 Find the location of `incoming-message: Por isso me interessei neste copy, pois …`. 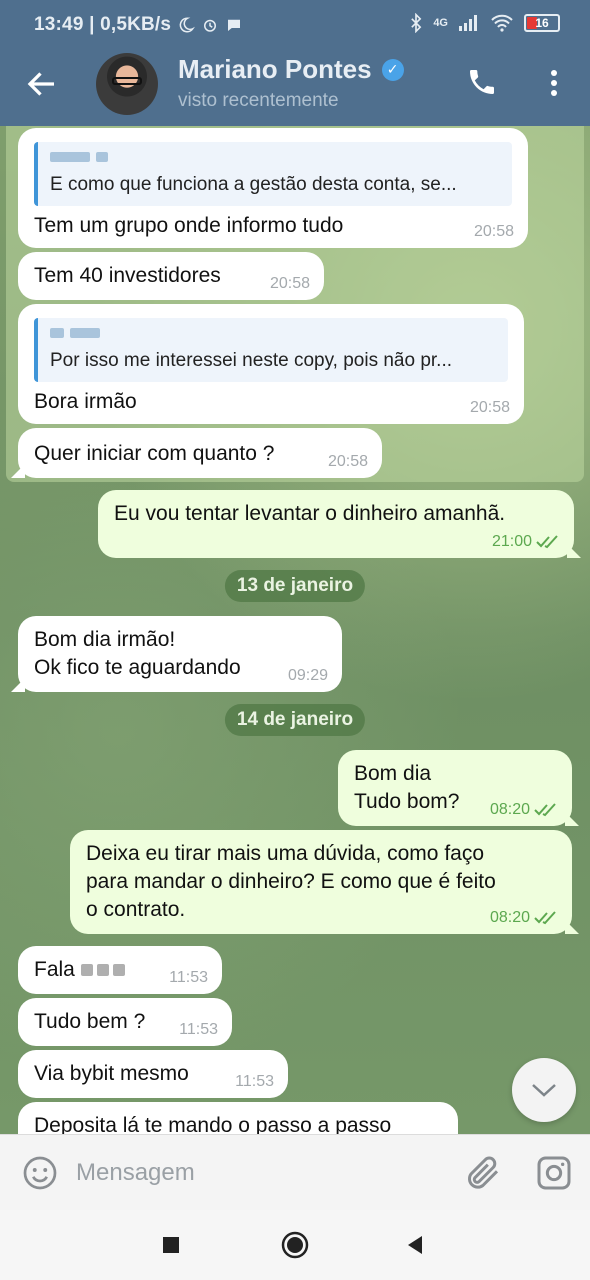

incoming-message: Por isso me interessei neste copy, pois … is located at coordinates (271, 364).